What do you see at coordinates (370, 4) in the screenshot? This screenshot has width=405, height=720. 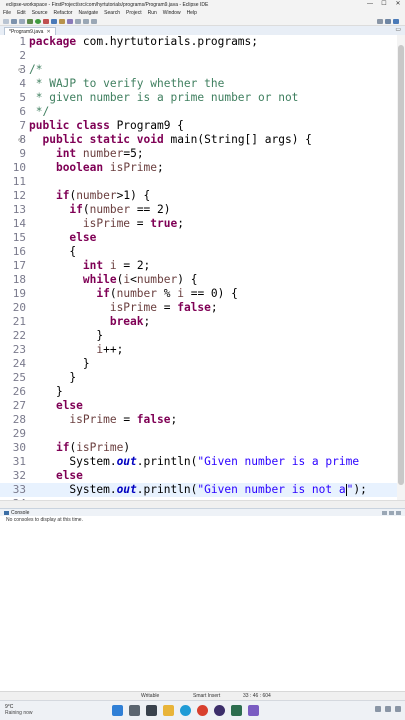 I see `minimize-icon: —` at bounding box center [370, 4].